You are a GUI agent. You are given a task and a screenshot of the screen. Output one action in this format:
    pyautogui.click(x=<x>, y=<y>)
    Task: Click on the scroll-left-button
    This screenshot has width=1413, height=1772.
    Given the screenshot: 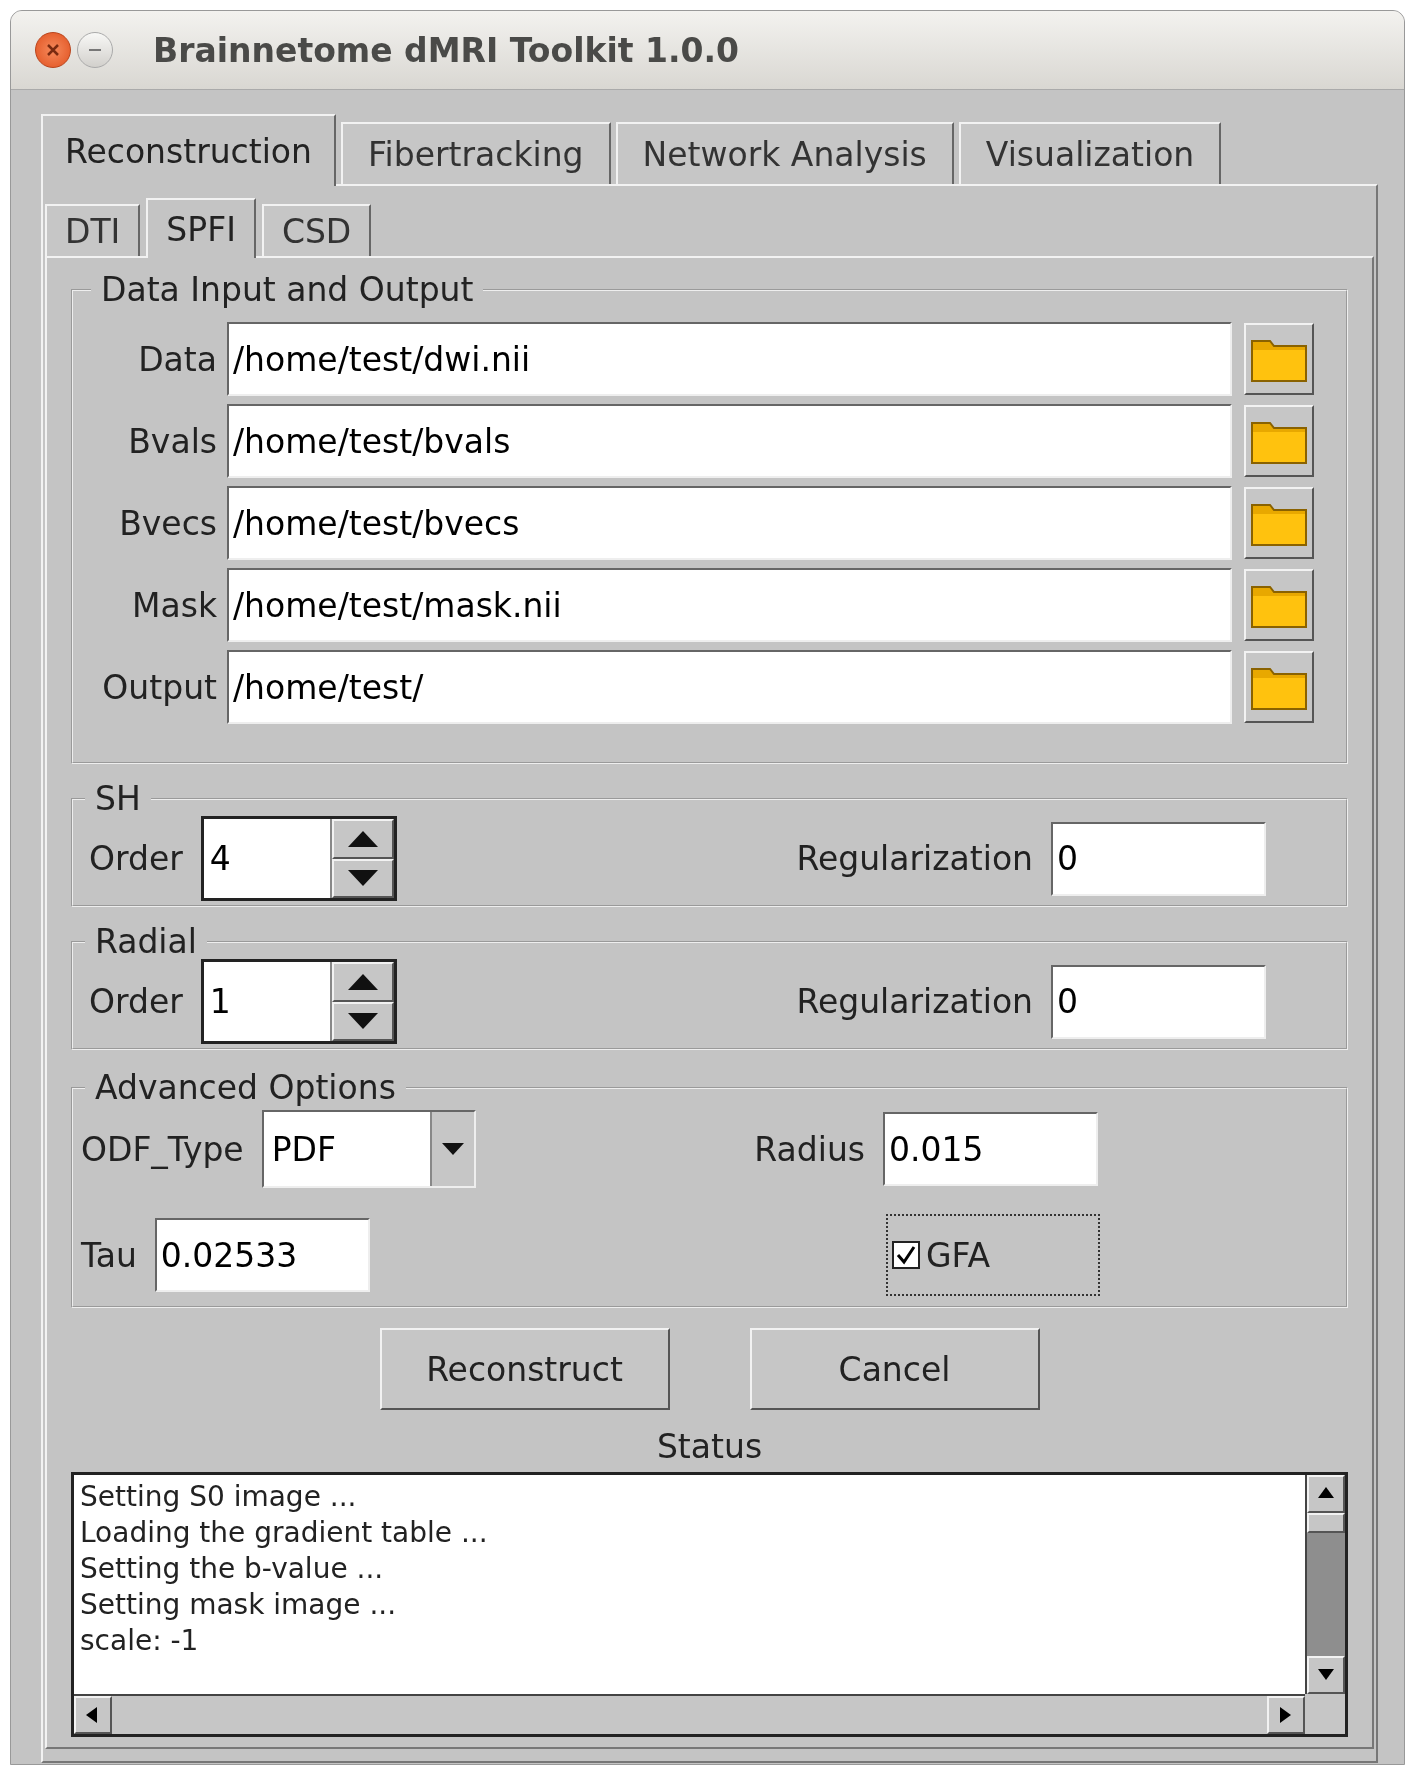 What is the action you would take?
    pyautogui.click(x=93, y=1715)
    